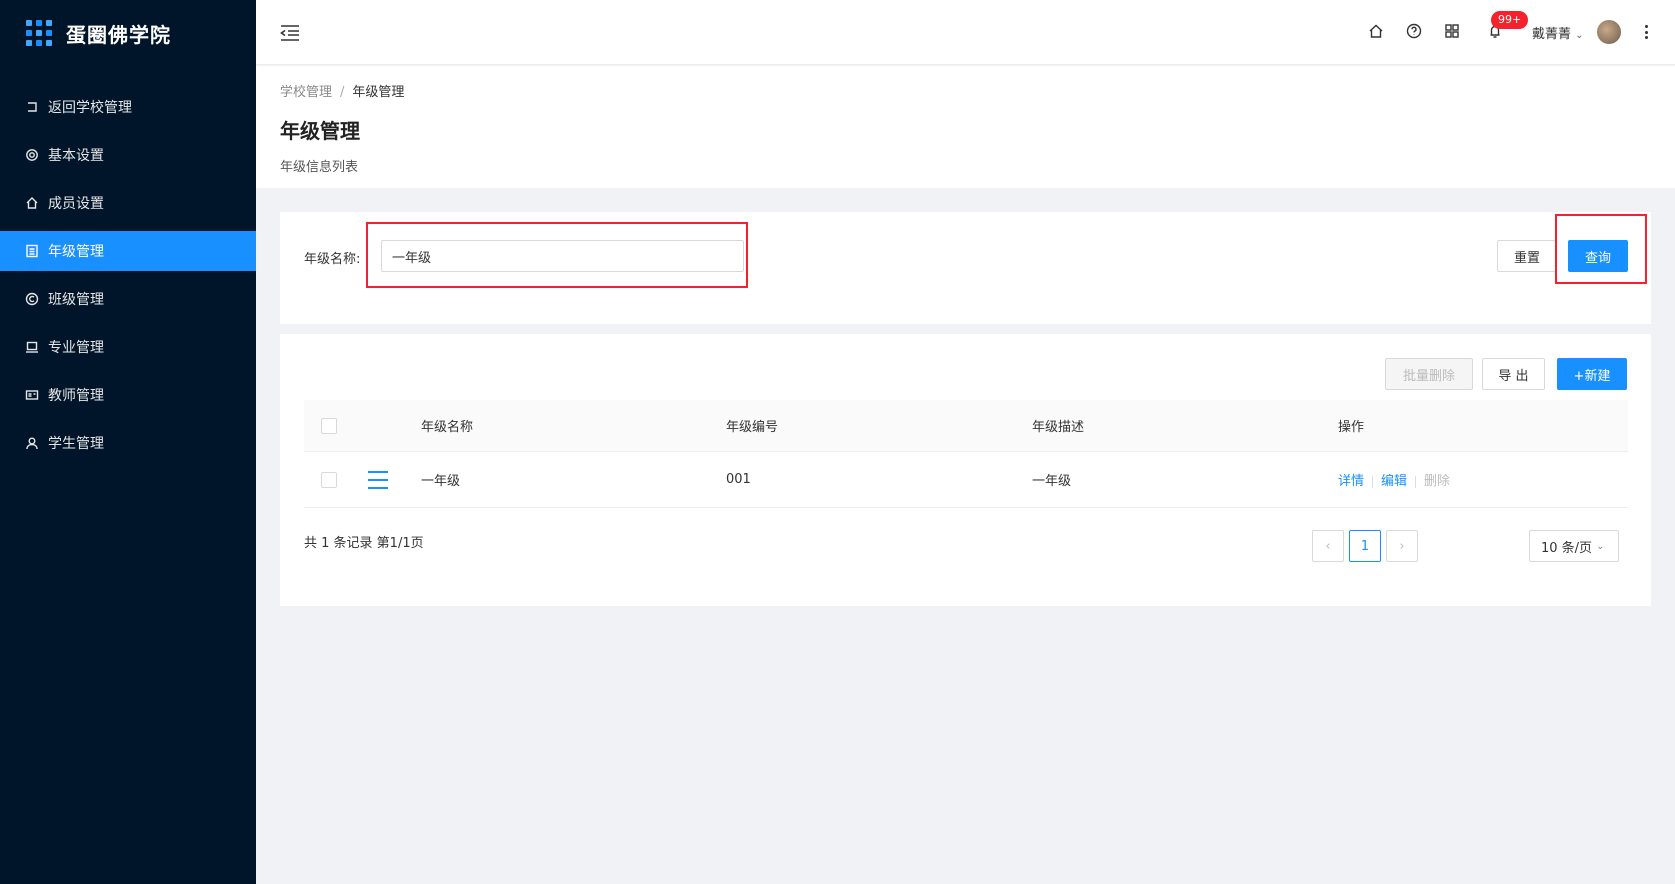  I want to click on page-title: 年级管理, so click(320, 131).